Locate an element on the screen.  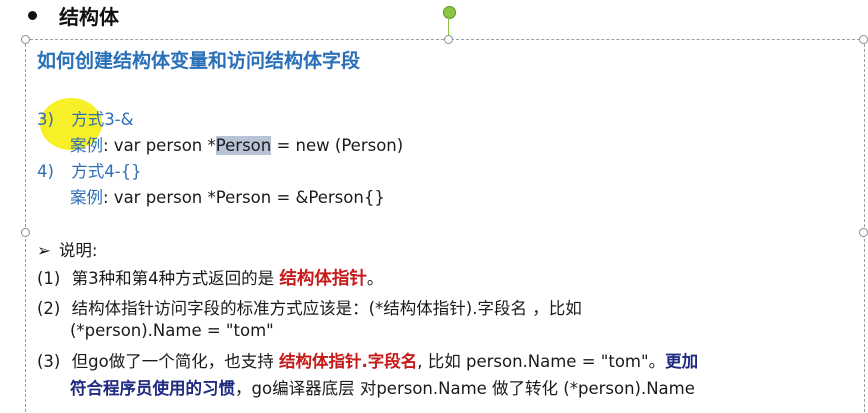
method3-line: 3) 方式3-& is located at coordinates (85, 118).